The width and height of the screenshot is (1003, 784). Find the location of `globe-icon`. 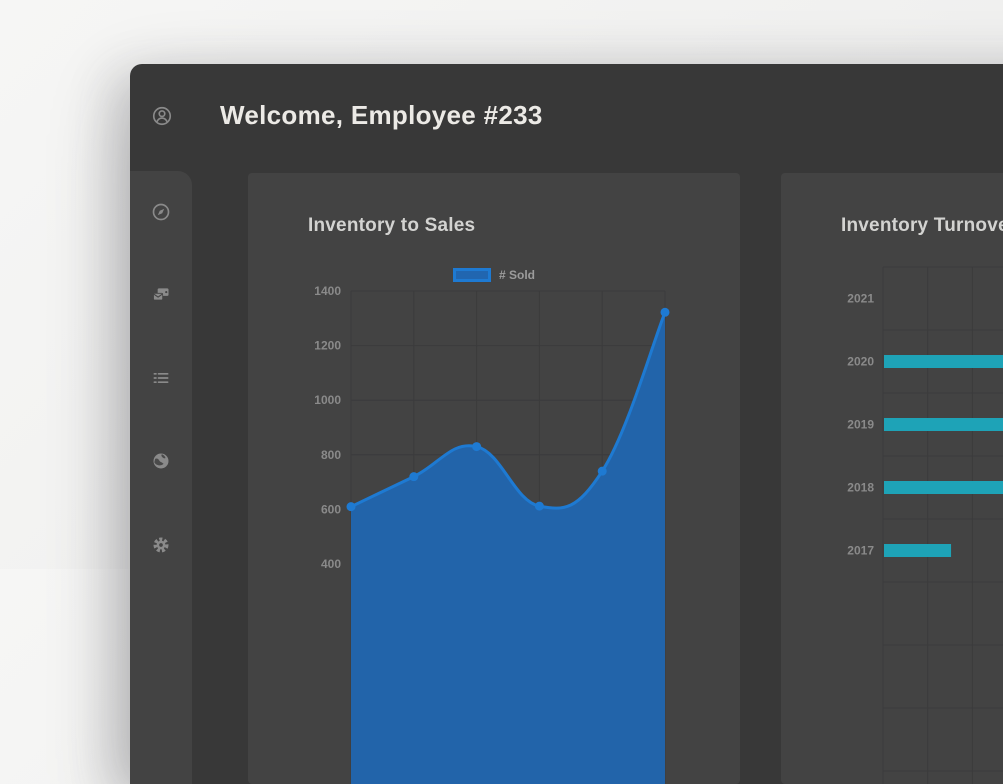

globe-icon is located at coordinates (161, 461).